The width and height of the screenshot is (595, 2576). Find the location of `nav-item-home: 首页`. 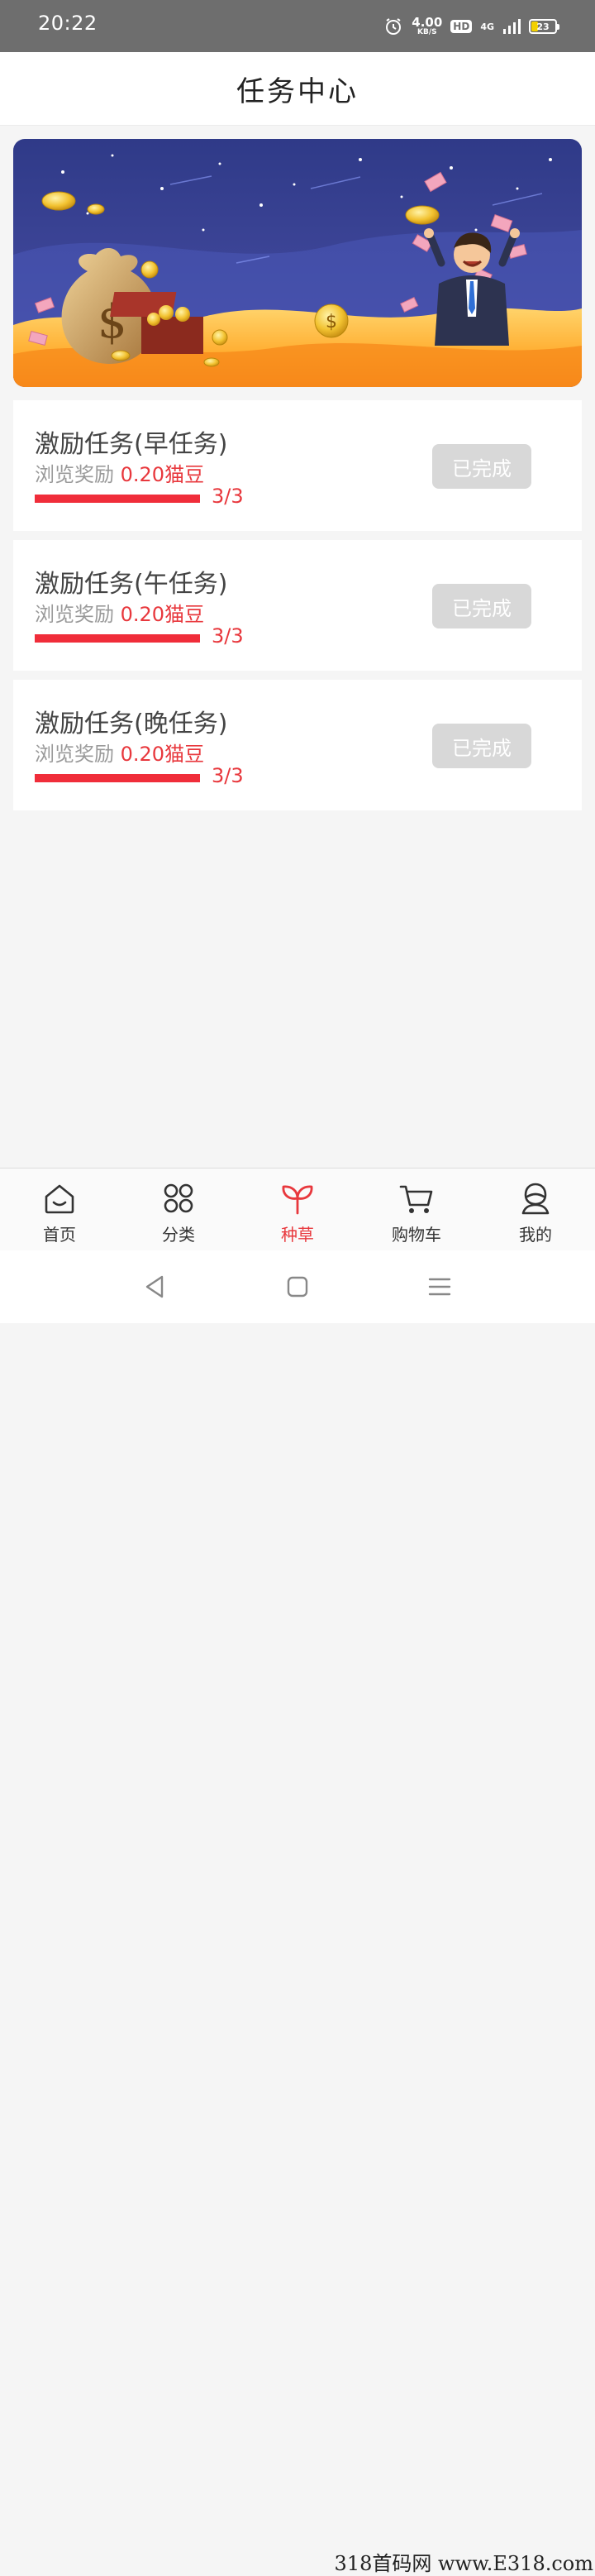

nav-item-home: 首页 is located at coordinates (59, 1209).